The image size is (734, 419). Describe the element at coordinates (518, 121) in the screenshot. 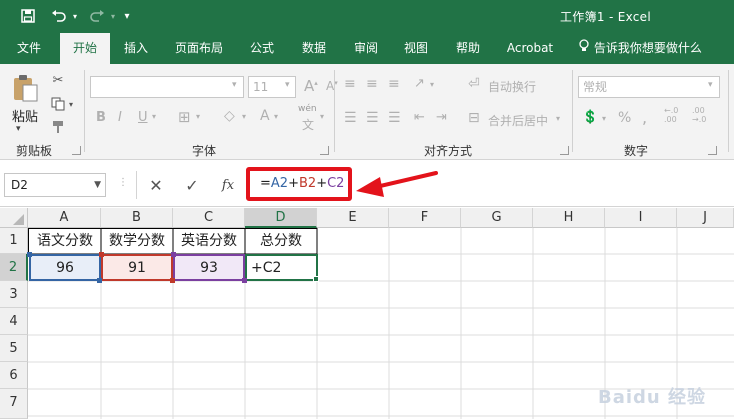

I see `merge-center-label: 合并后居中` at that location.